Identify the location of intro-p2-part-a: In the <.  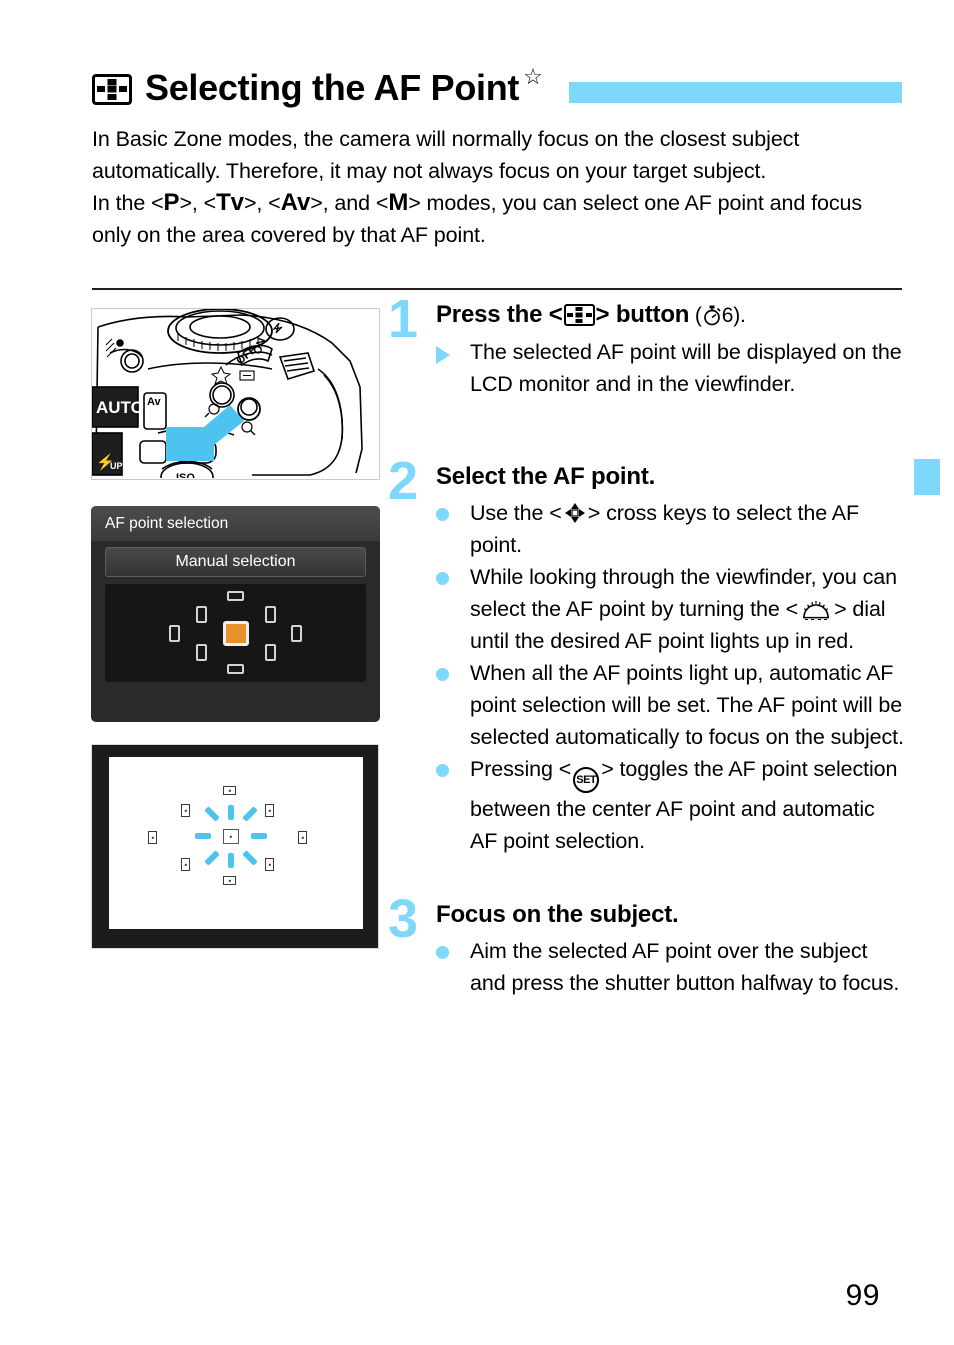
(128, 203).